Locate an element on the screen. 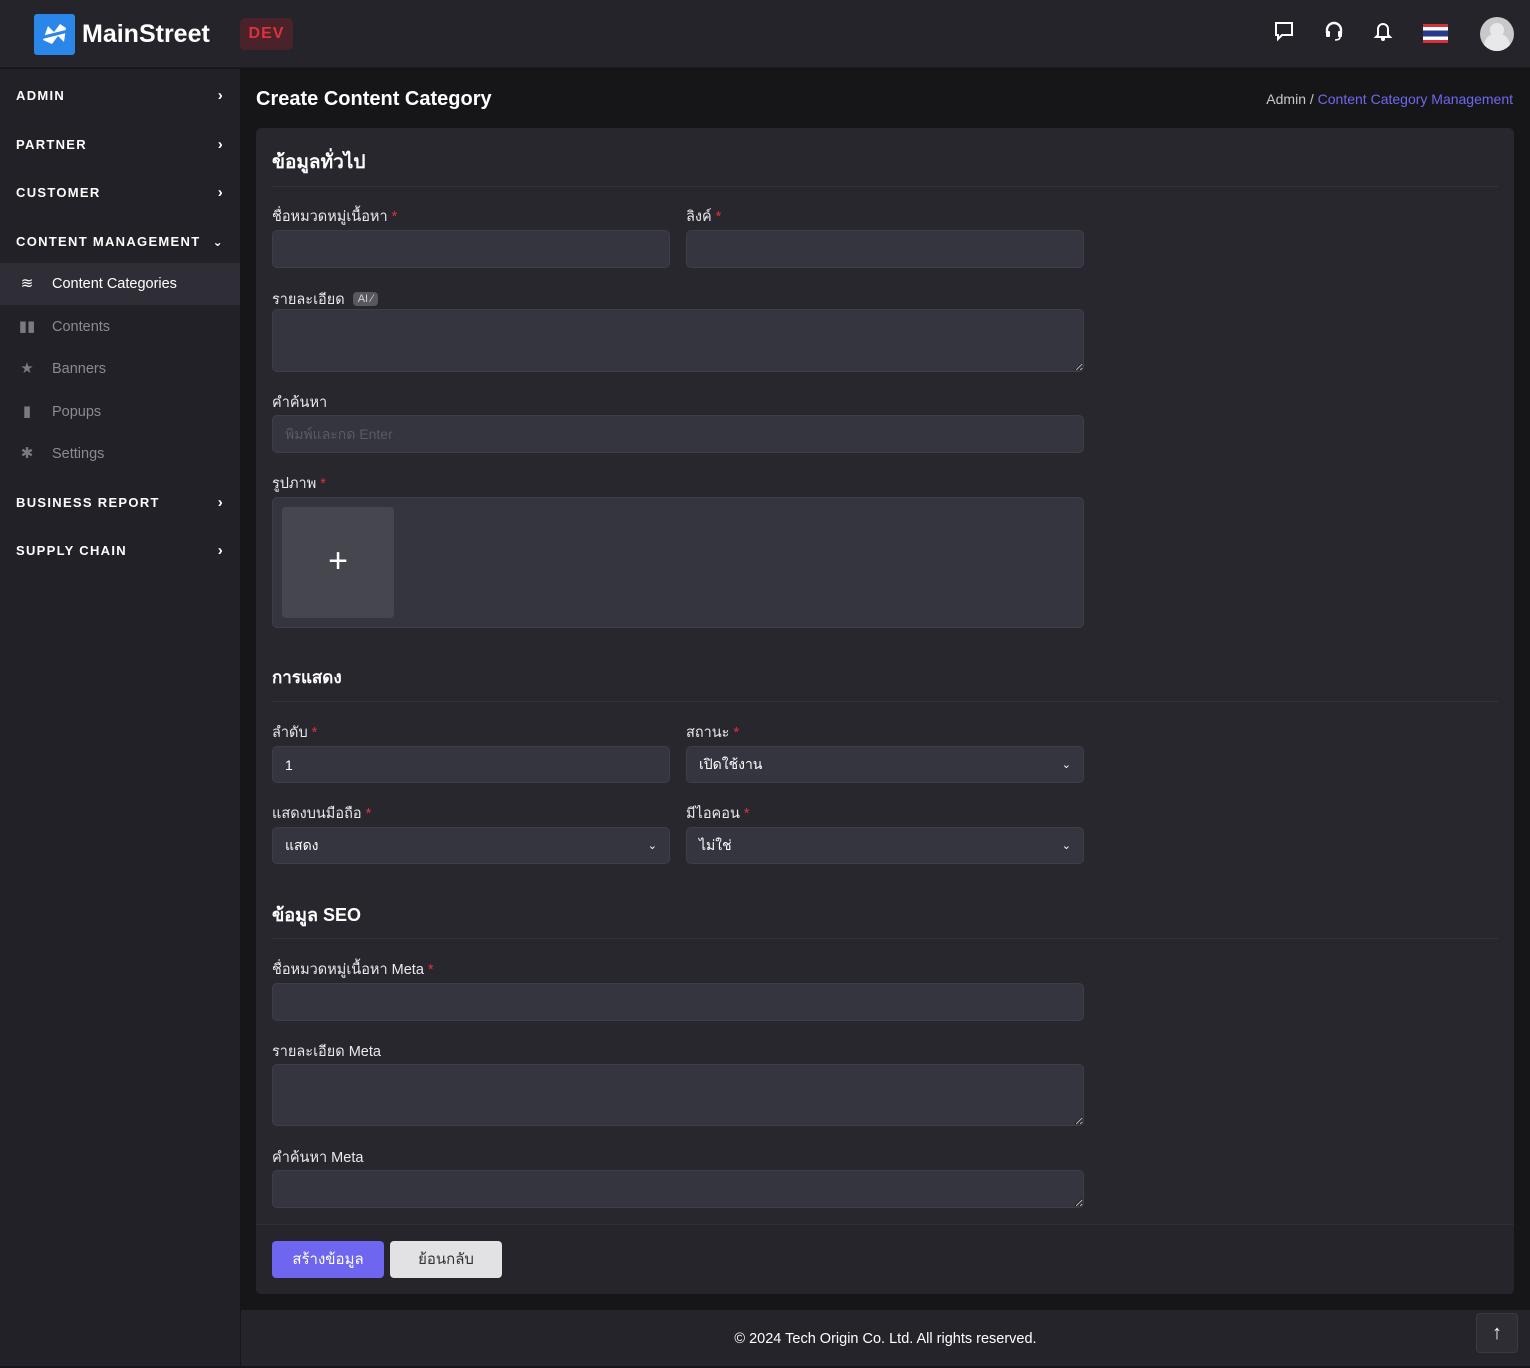 The image size is (1530, 1368). keywords-input is located at coordinates (678, 434).